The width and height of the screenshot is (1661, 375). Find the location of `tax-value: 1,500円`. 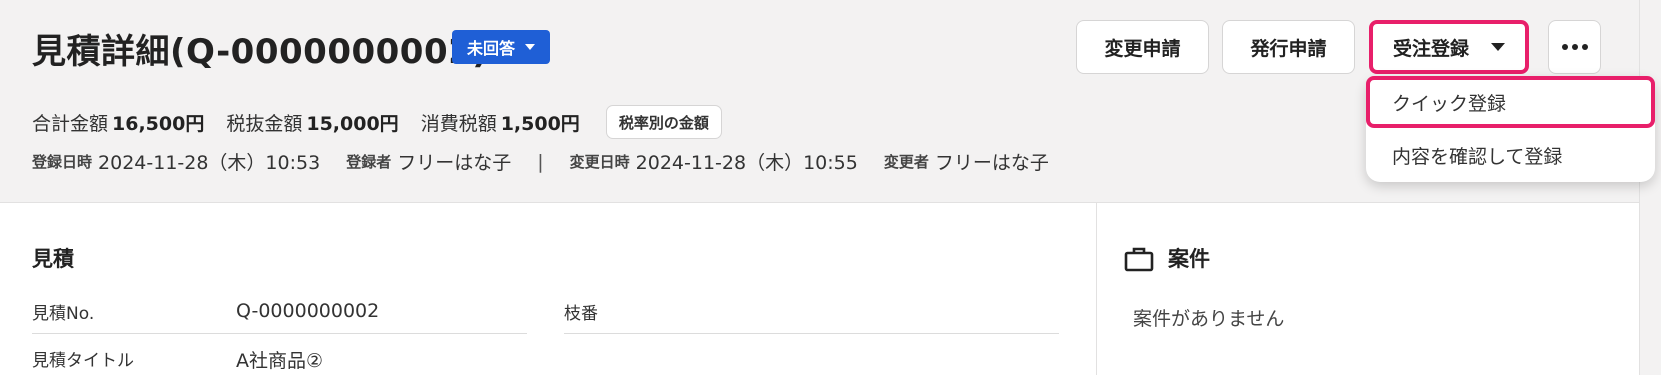

tax-value: 1,500円 is located at coordinates (540, 123).